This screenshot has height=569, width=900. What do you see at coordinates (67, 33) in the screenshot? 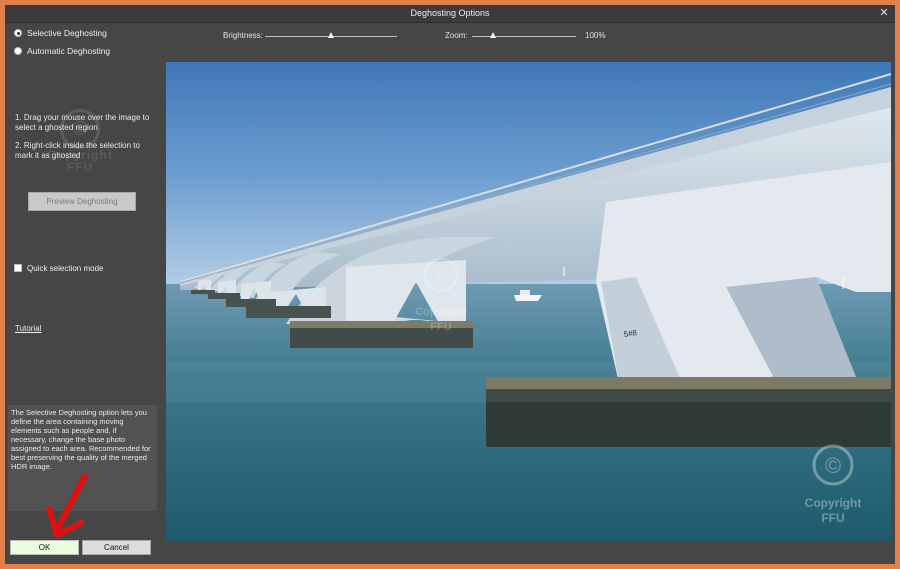
I see `radio-label: Selective Deghosting` at bounding box center [67, 33].